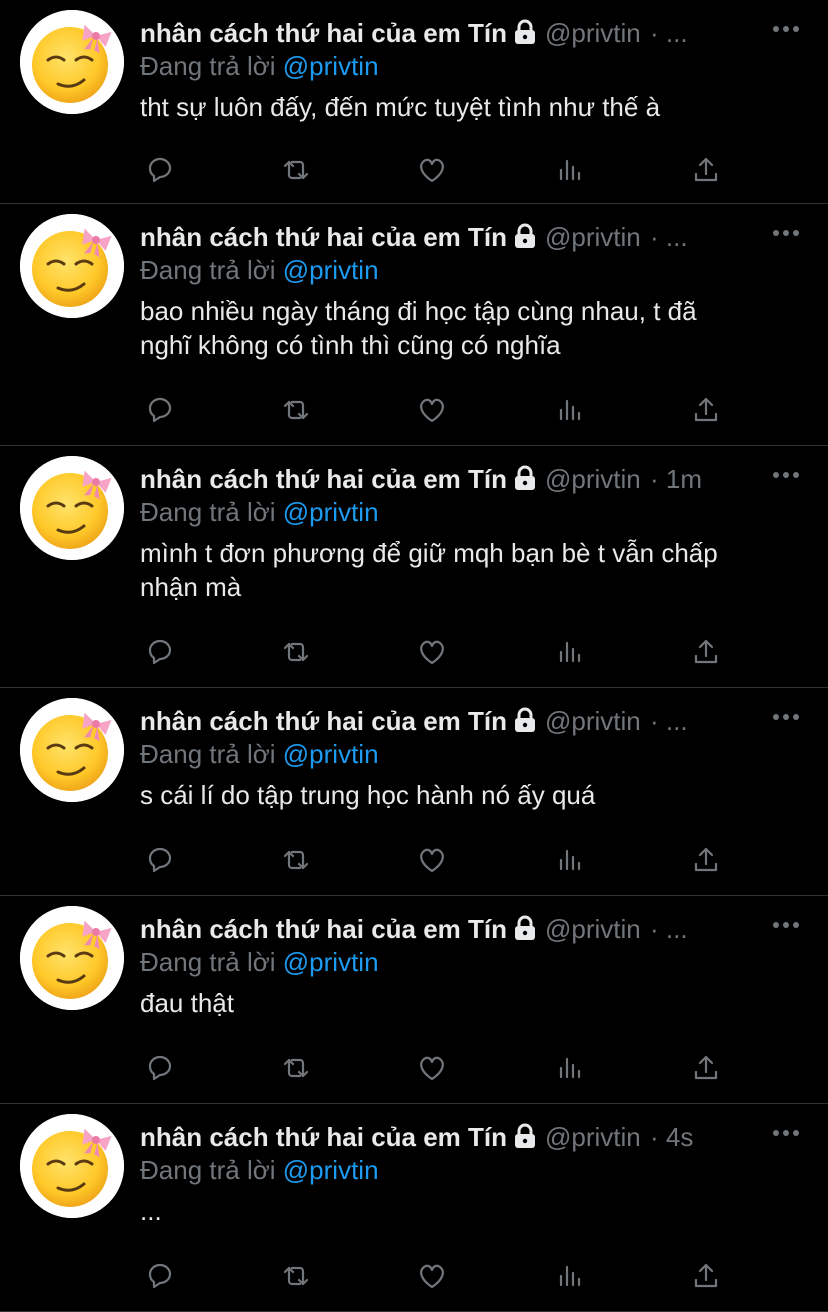  Describe the element at coordinates (368, 795) in the screenshot. I see `tweet-text: s cái lí do tập trung học hành nó ấy quá` at that location.